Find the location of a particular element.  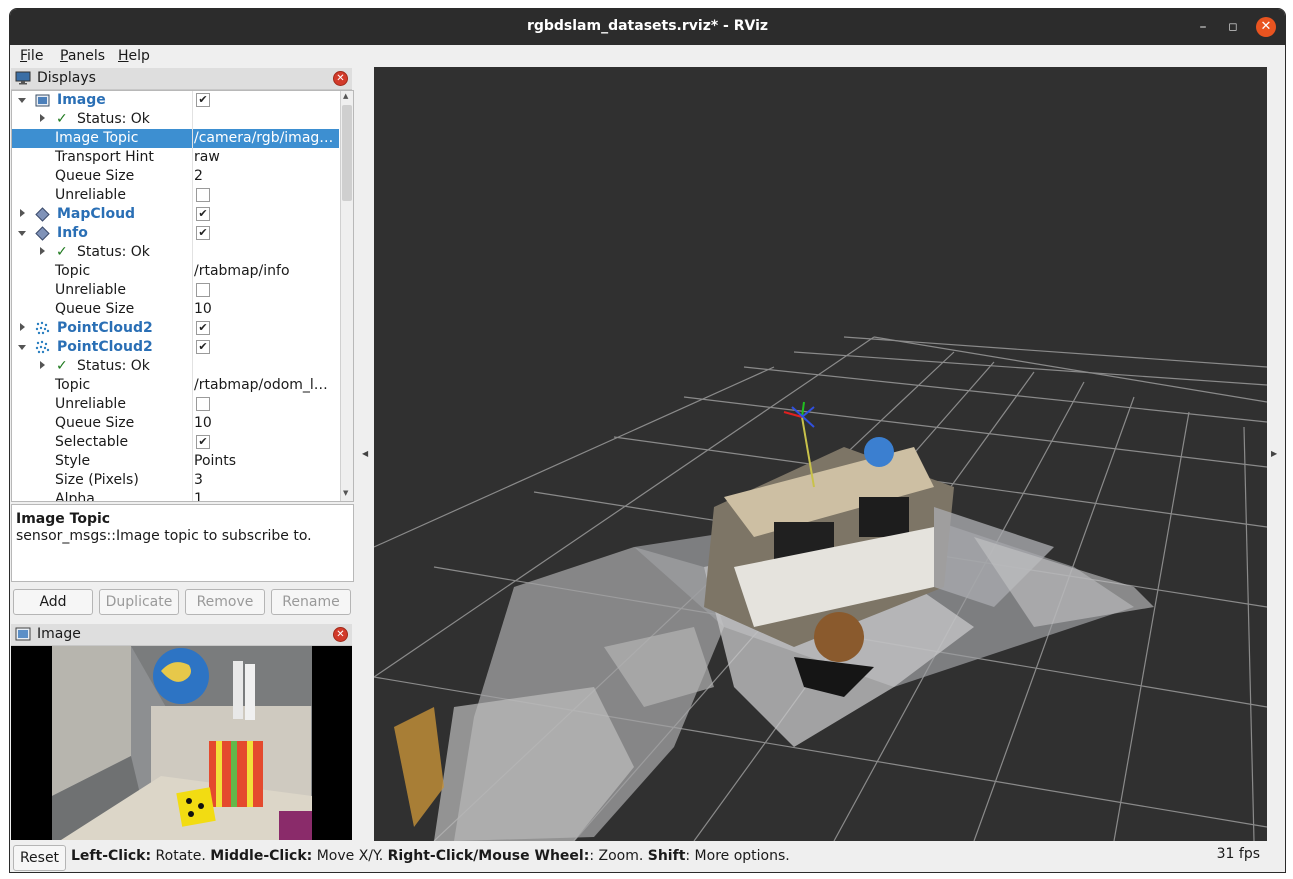

title-bar: rgbdslam_datasets.rviz* - RViz – ◻ ✕ is located at coordinates (647, 27).